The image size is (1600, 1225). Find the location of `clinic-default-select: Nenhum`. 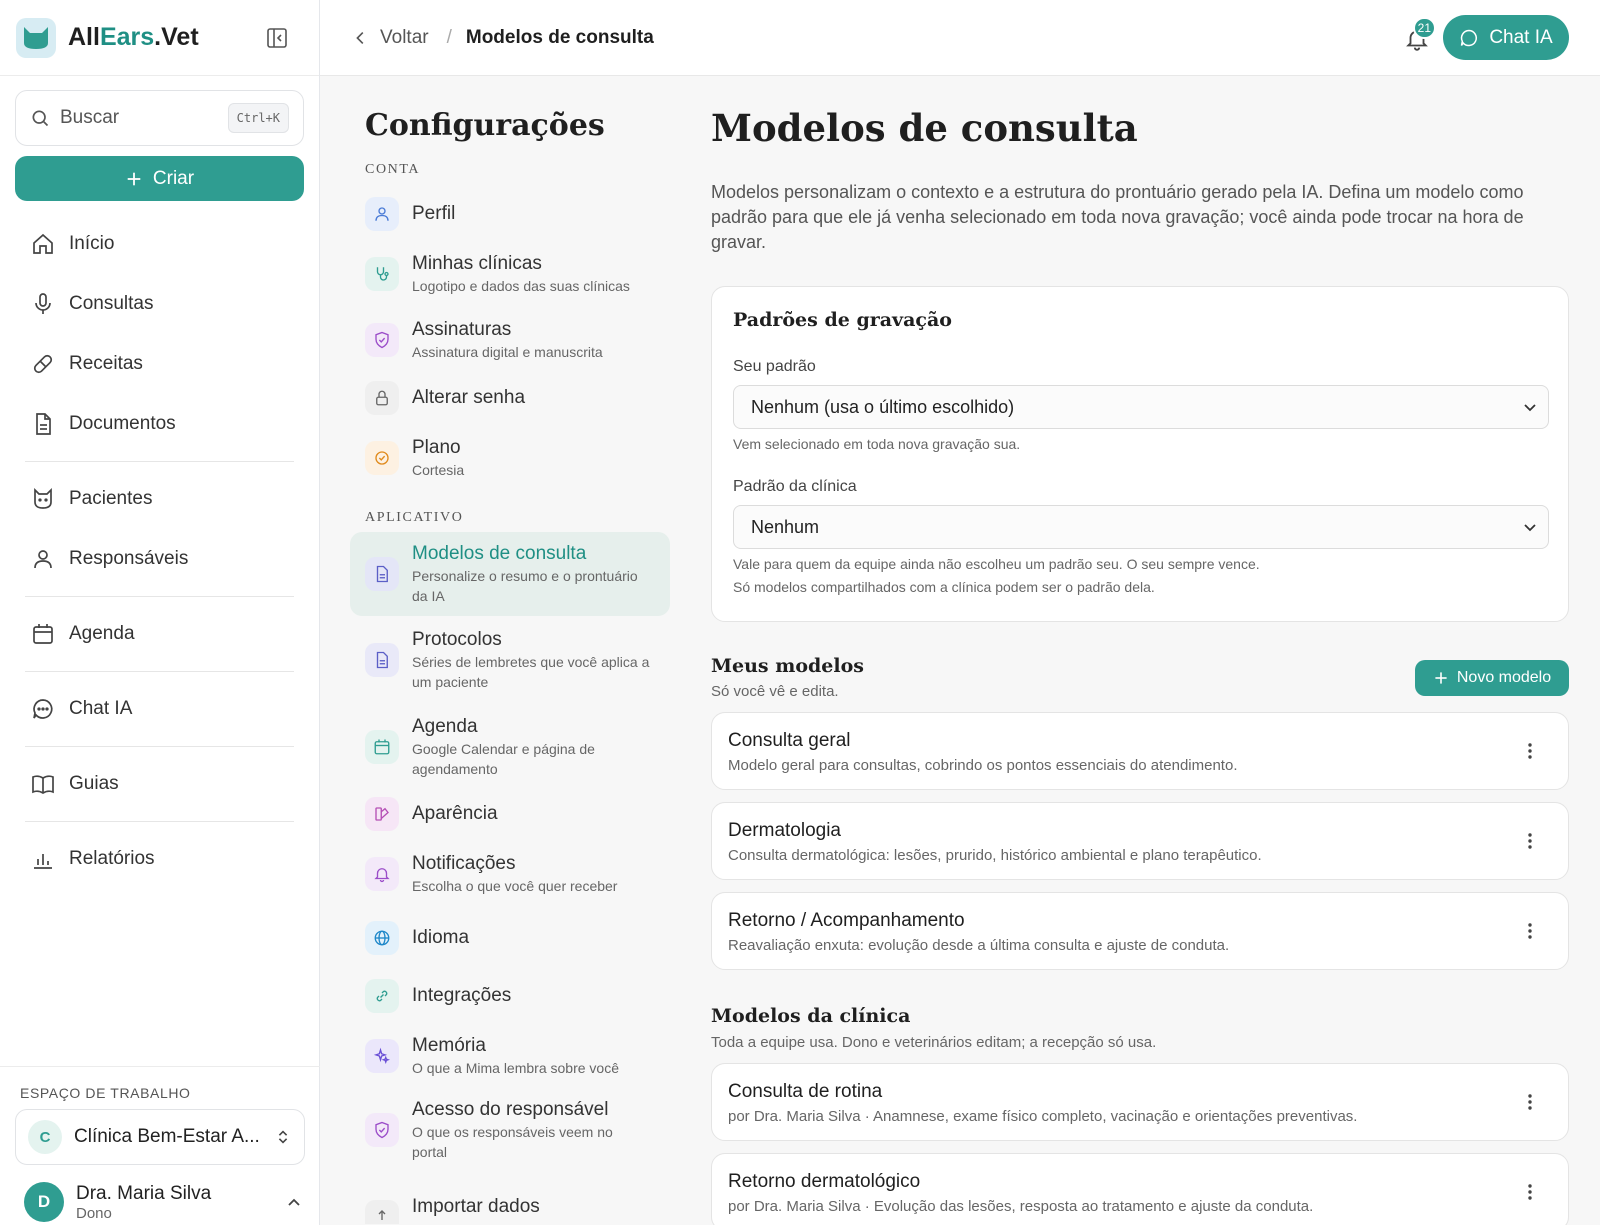

clinic-default-select: Nenhum is located at coordinates (1141, 527).